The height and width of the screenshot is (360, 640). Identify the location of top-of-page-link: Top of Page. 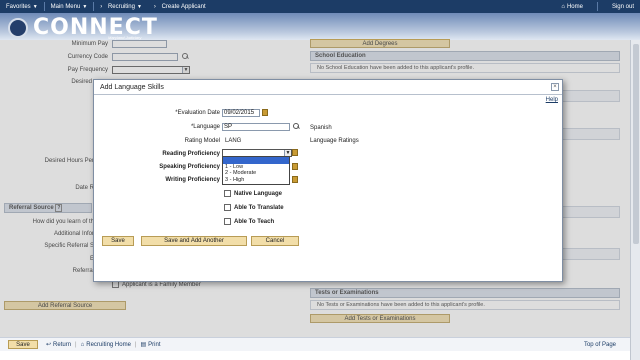
(600, 345).